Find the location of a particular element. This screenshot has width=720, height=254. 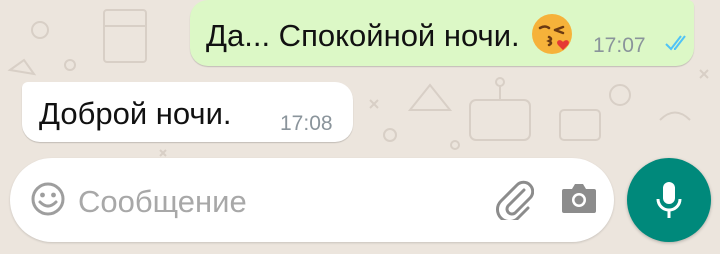

read-ticks-icon is located at coordinates (675, 43).